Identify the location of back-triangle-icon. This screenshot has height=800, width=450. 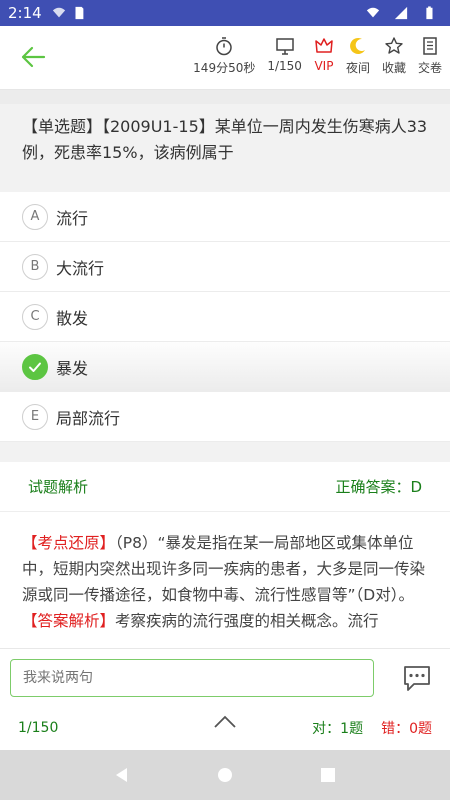
(122, 775).